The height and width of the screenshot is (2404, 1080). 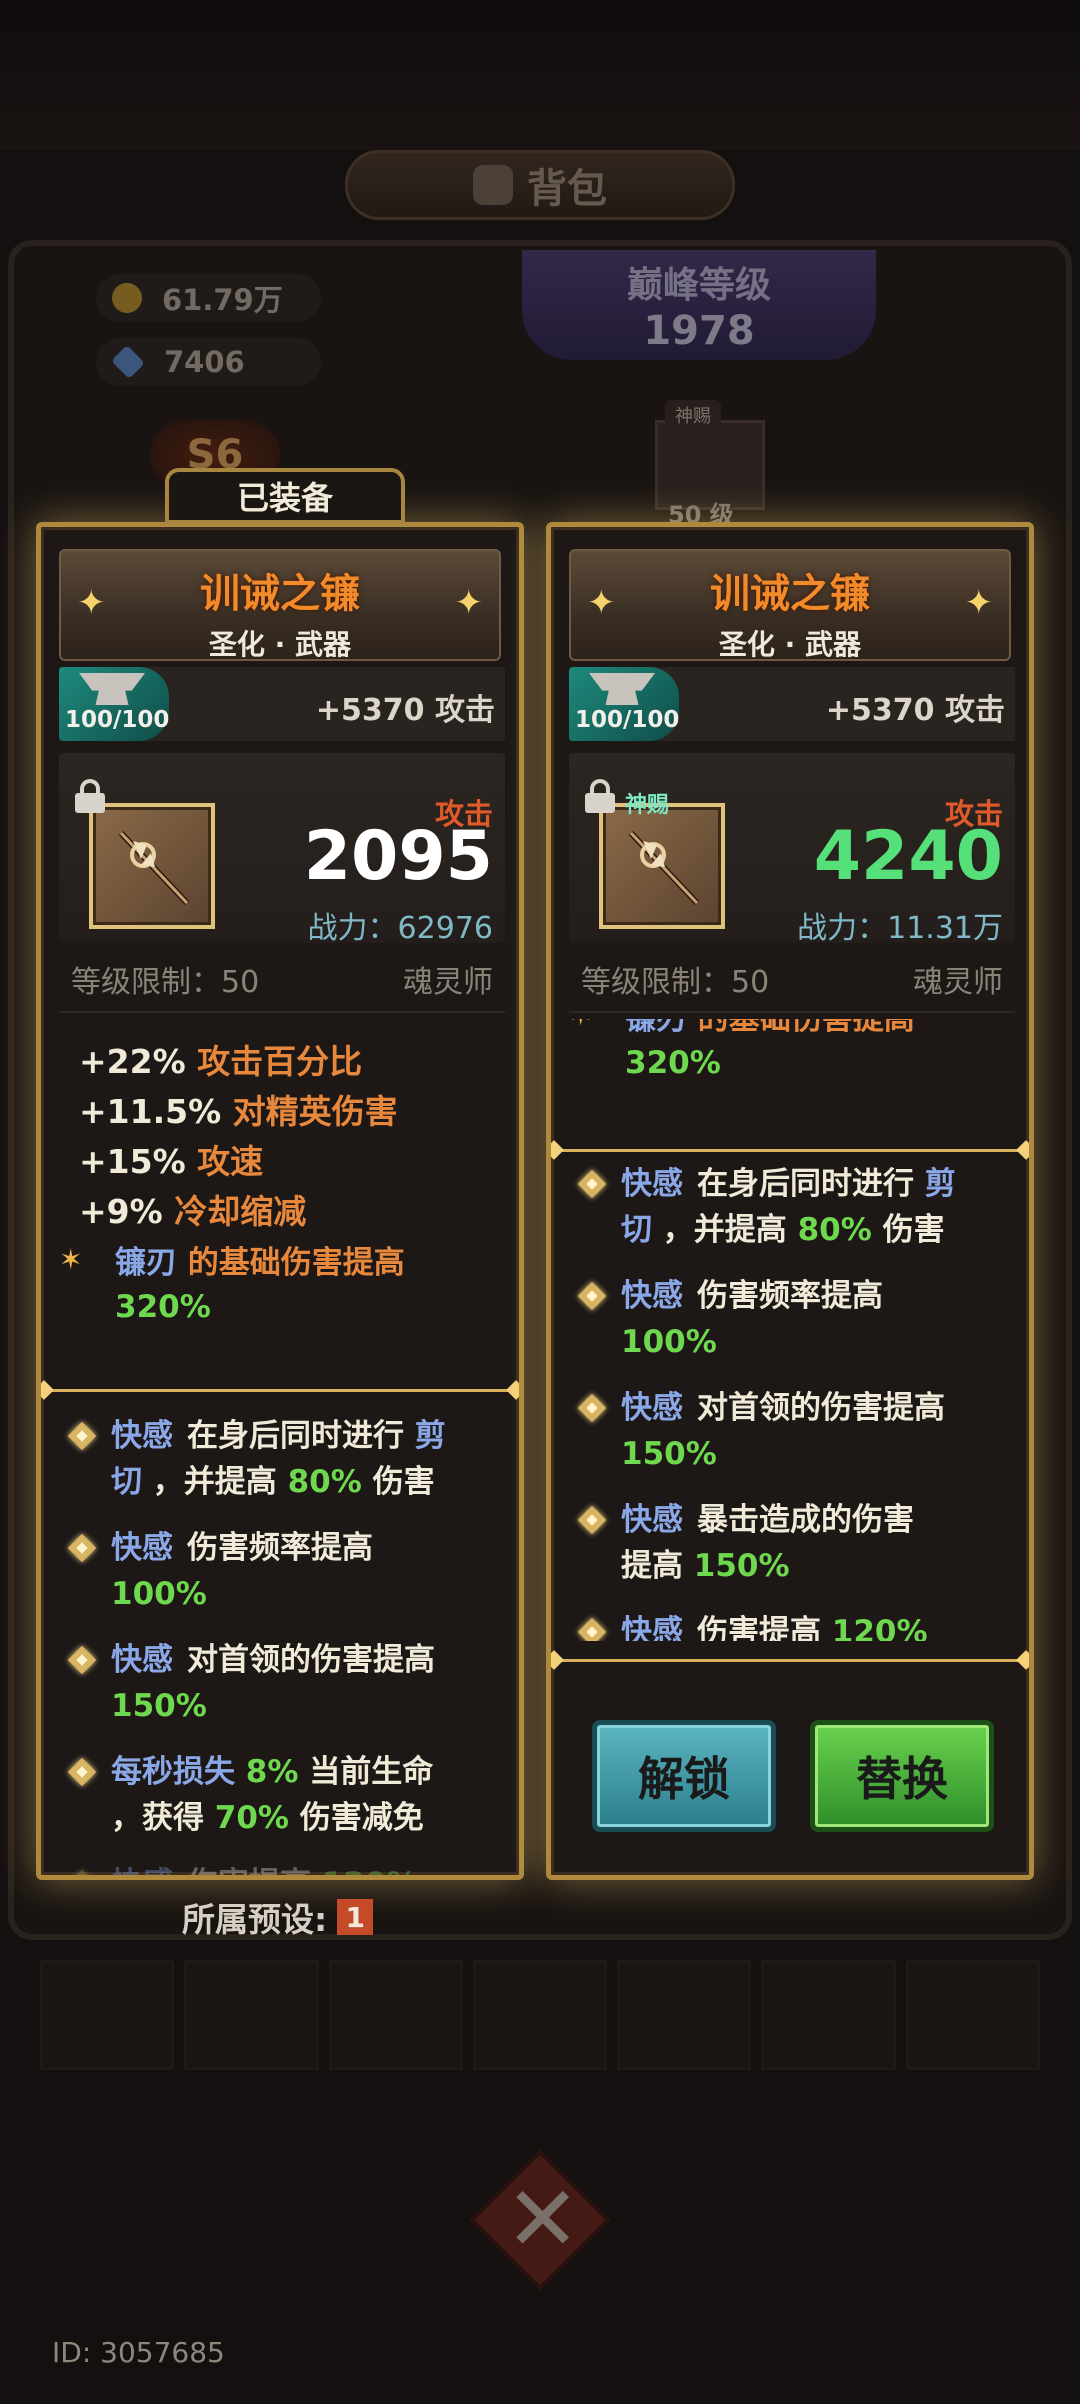 I want to click on affix-text: 冷却缩减, so click(x=240, y=1211).